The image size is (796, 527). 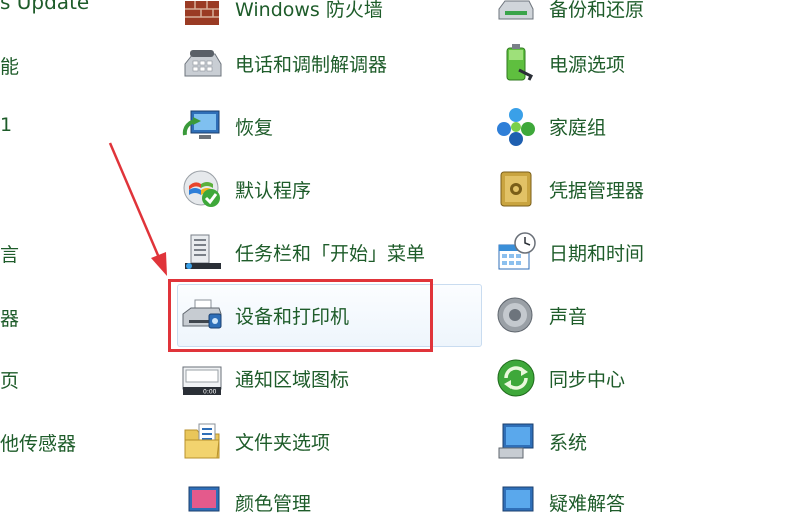 What do you see at coordinates (9, 379) in the screenshot?
I see `left-item-6: 页` at bounding box center [9, 379].